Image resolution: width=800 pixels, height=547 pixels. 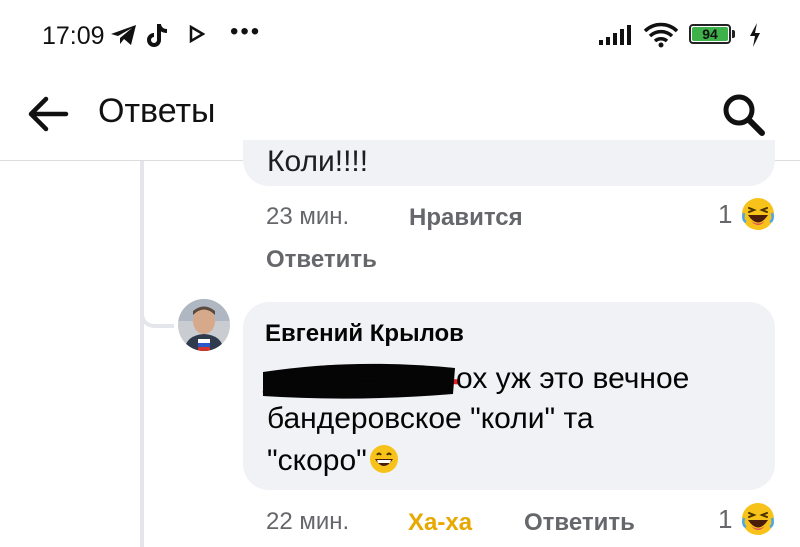 What do you see at coordinates (159, 37) in the screenshot?
I see `tiktok-icon` at bounding box center [159, 37].